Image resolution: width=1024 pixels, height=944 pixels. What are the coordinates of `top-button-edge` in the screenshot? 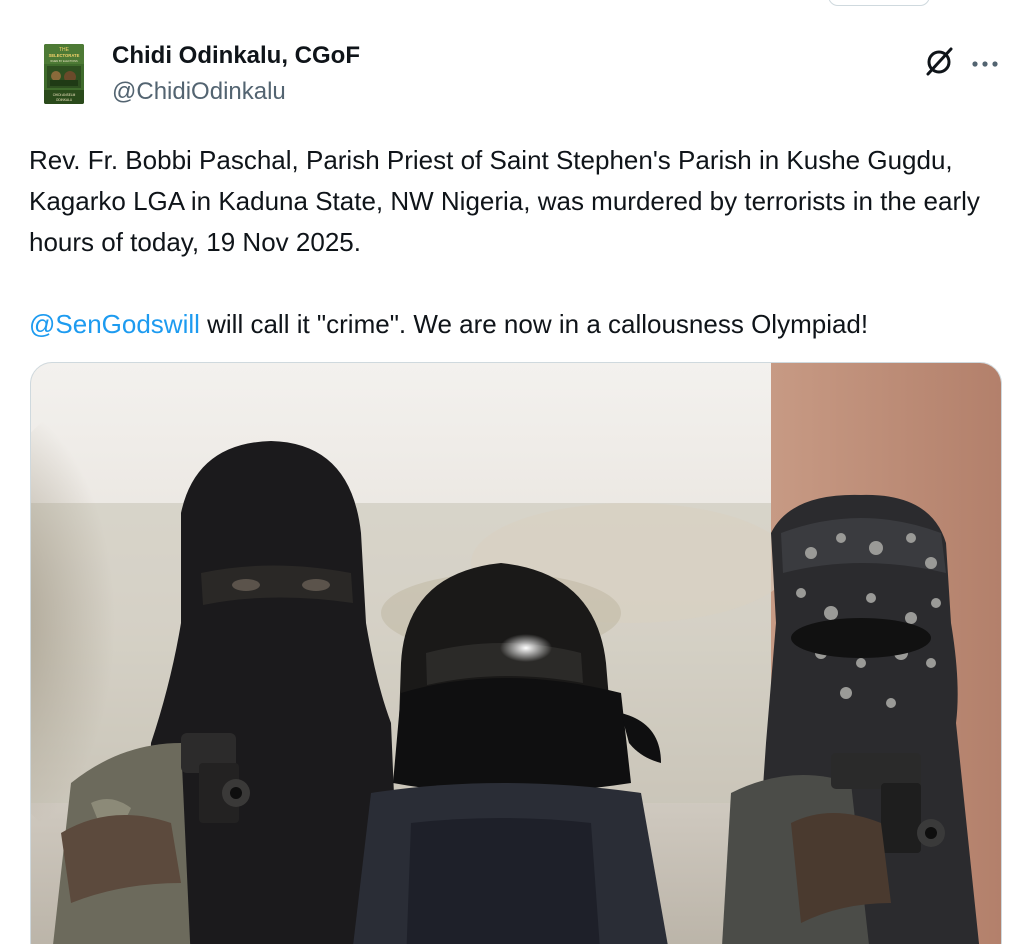 It's located at (879, 3).